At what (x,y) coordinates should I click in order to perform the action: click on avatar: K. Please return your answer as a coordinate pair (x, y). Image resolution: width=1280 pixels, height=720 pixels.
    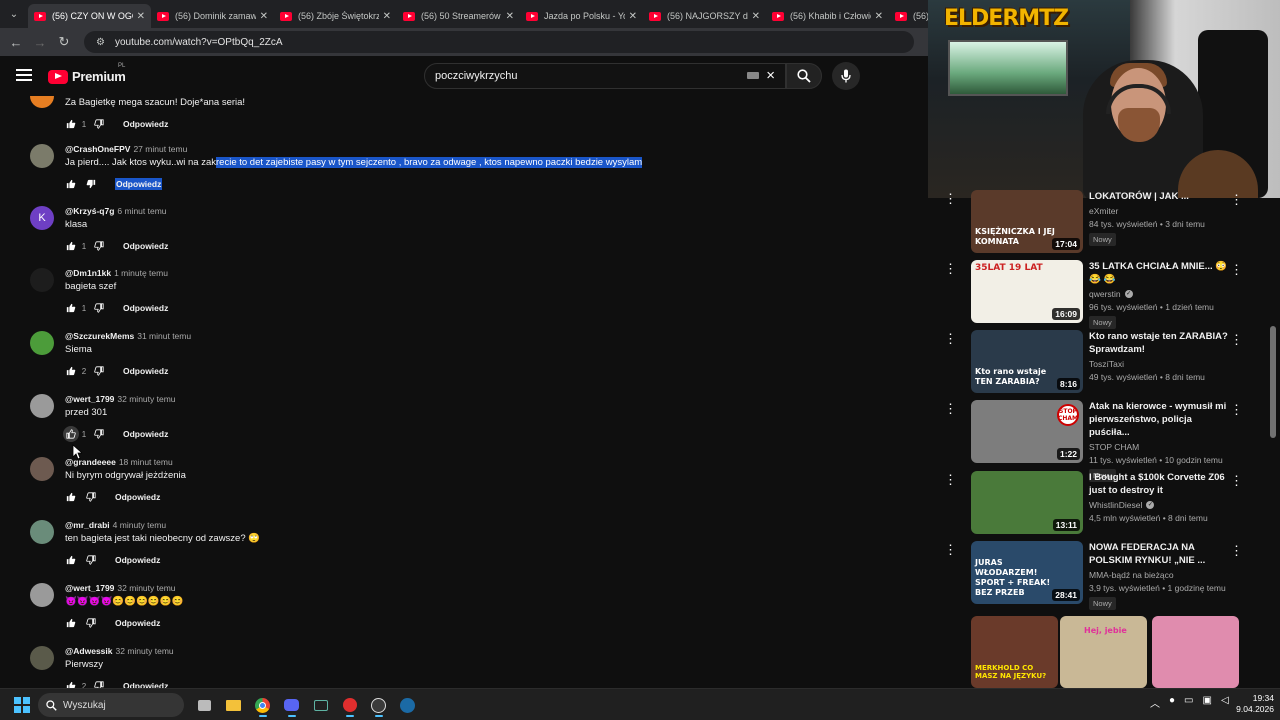
    Looking at the image, I should click on (42, 218).